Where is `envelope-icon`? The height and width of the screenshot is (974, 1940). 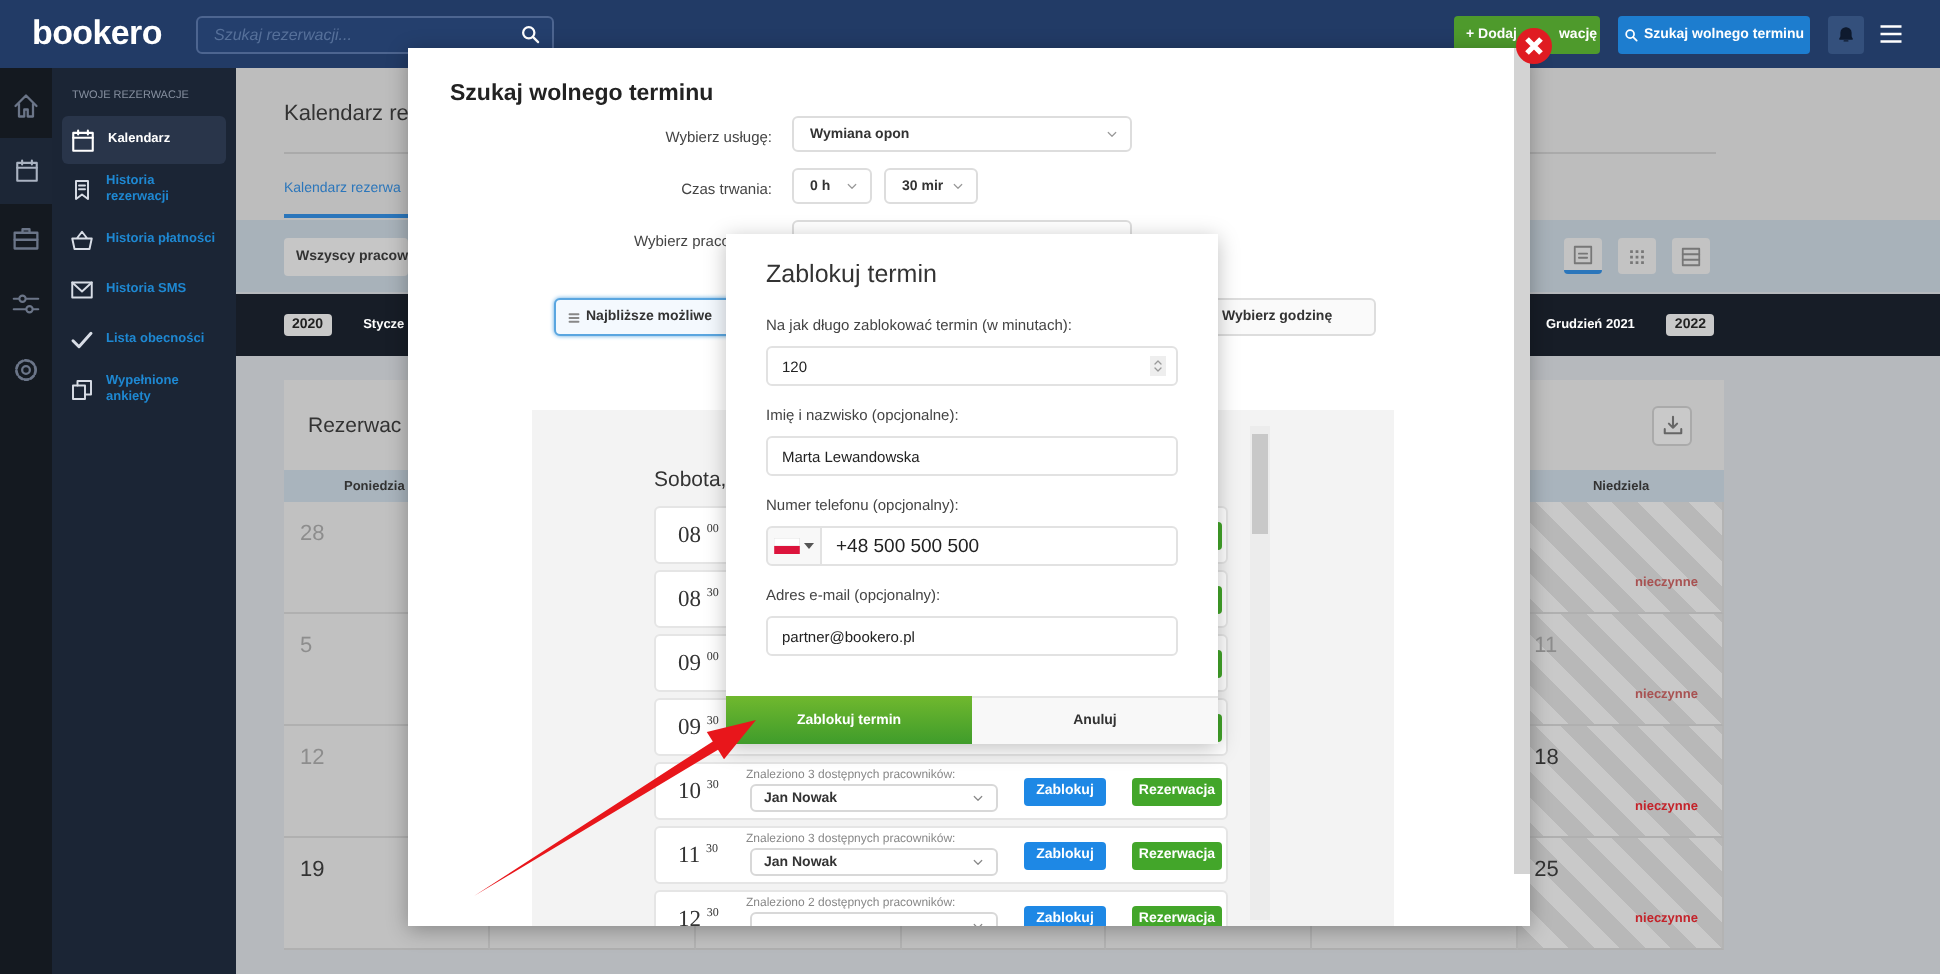
envelope-icon is located at coordinates (82, 290).